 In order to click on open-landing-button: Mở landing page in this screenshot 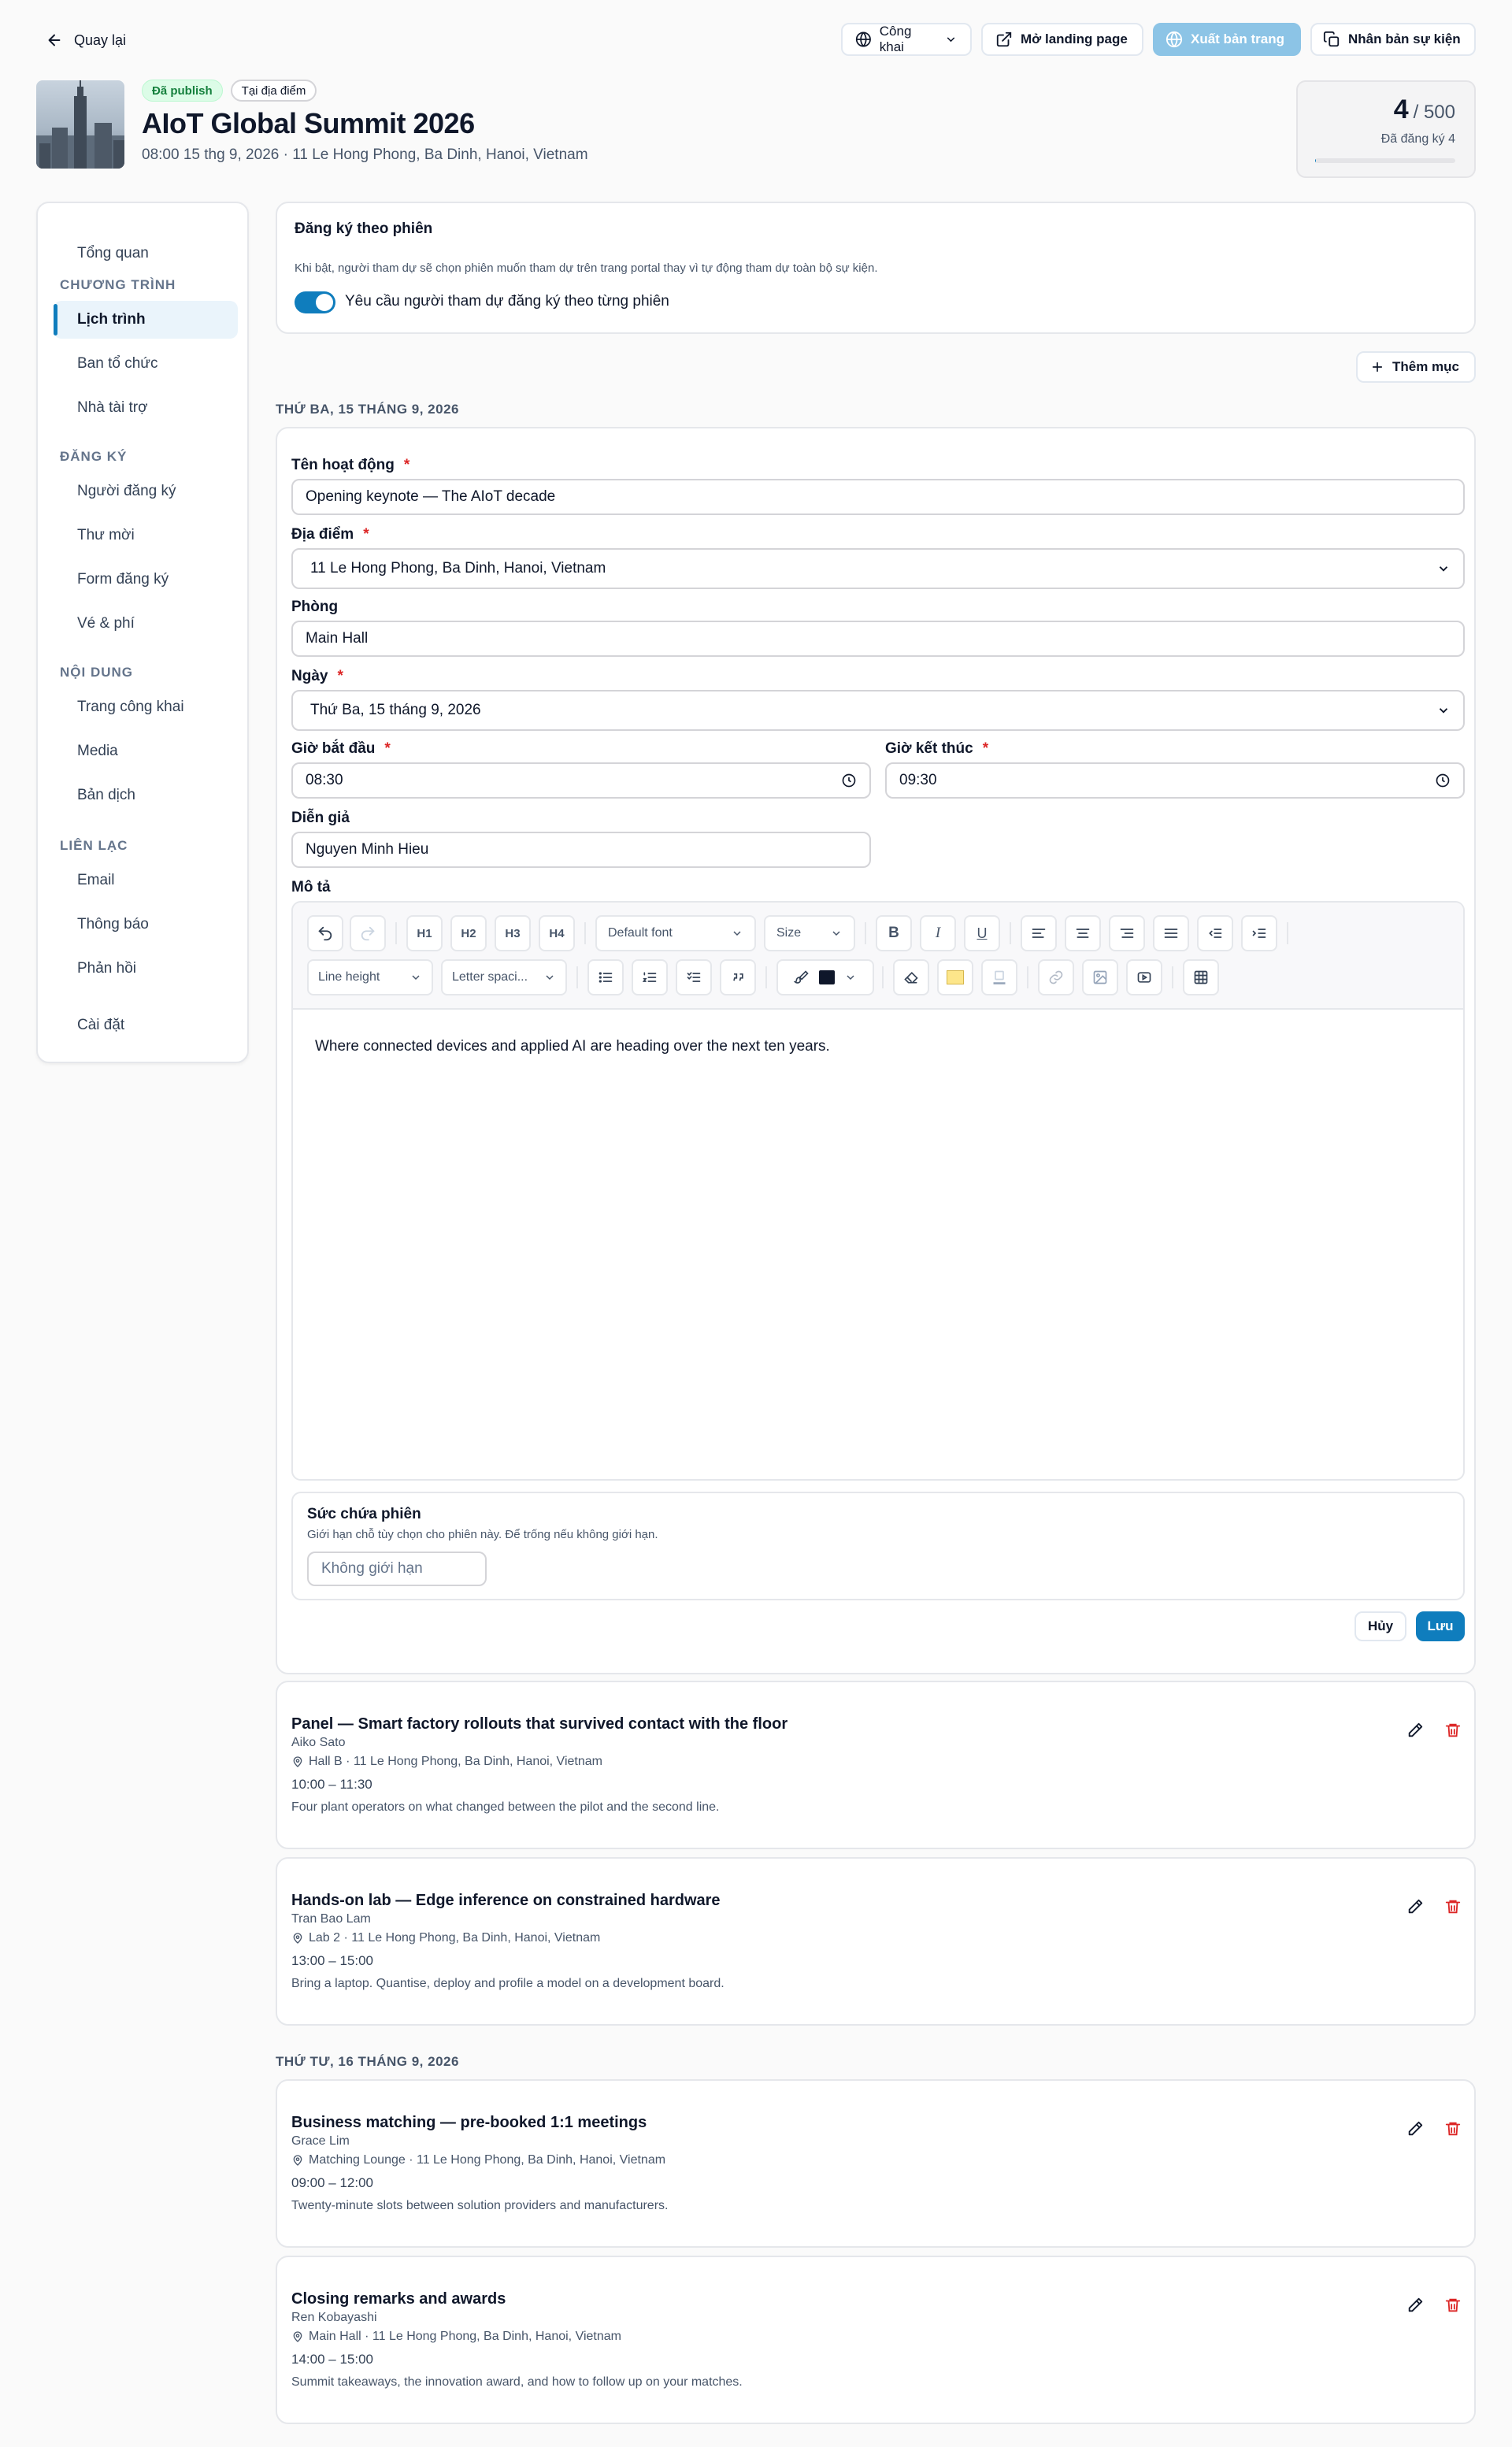, I will do `click(1062, 39)`.